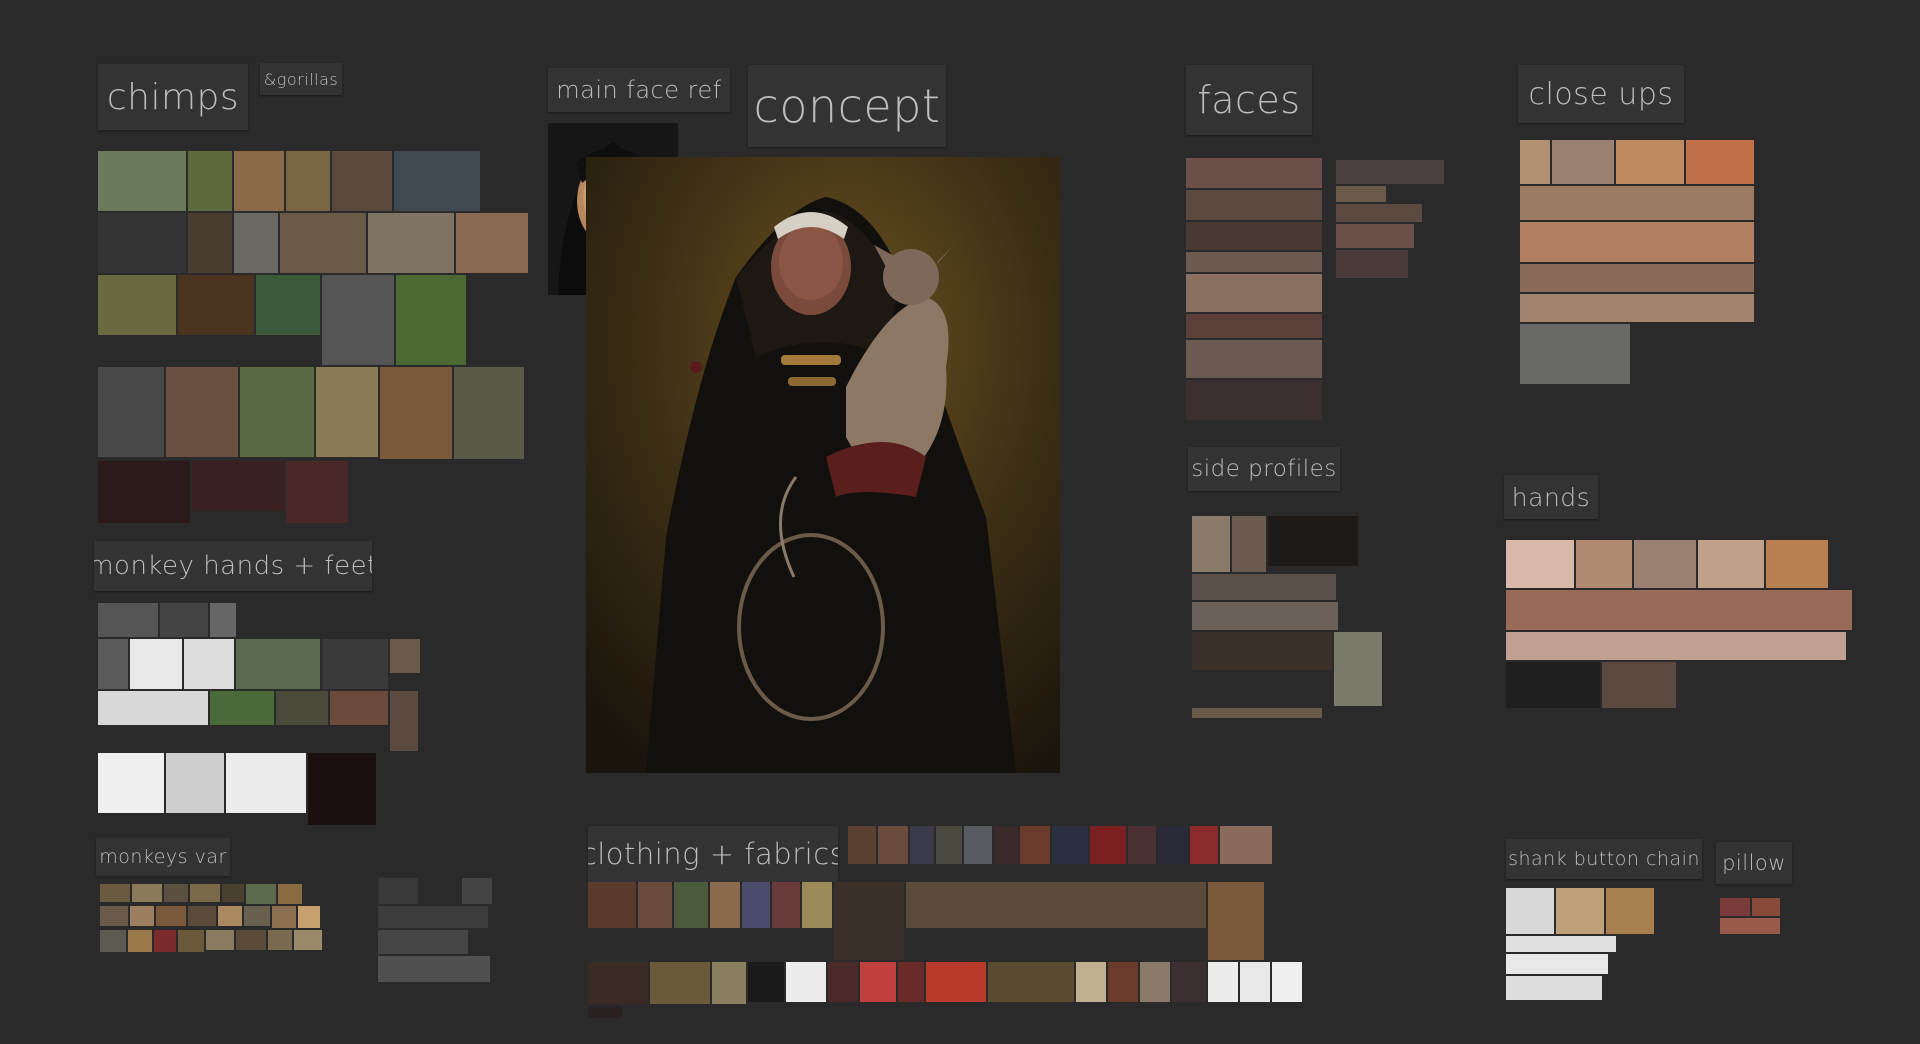 The width and height of the screenshot is (1920, 1044). I want to click on label-shank-button-chain: shank button chain, so click(1604, 859).